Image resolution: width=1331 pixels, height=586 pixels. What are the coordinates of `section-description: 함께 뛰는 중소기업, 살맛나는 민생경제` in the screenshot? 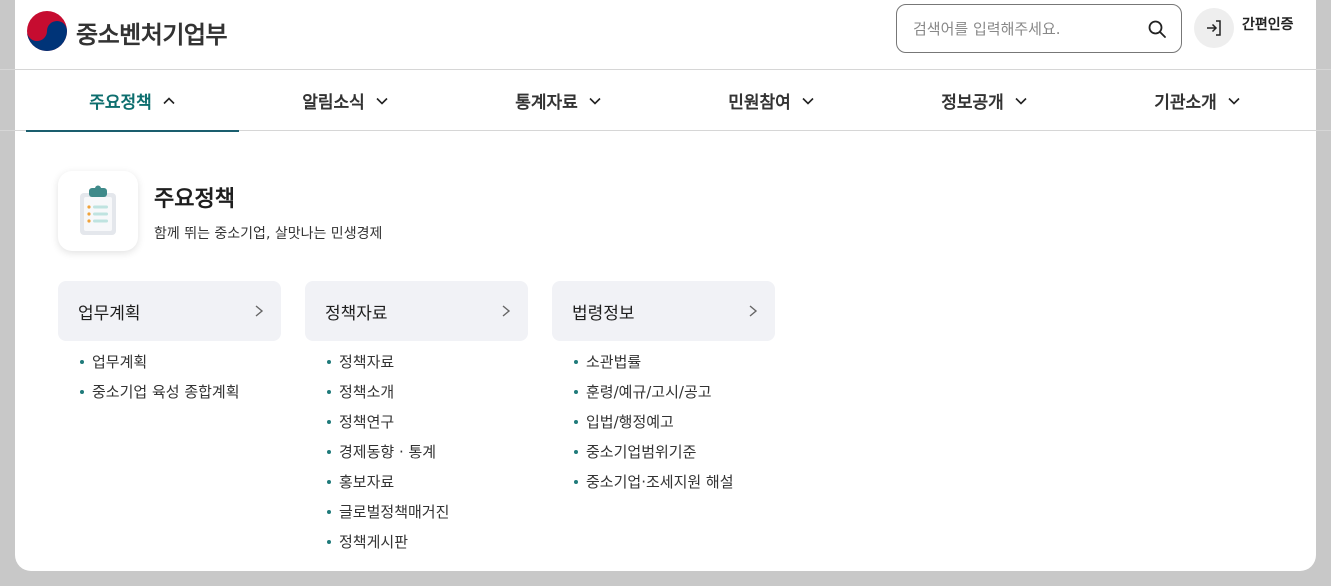 It's located at (268, 234).